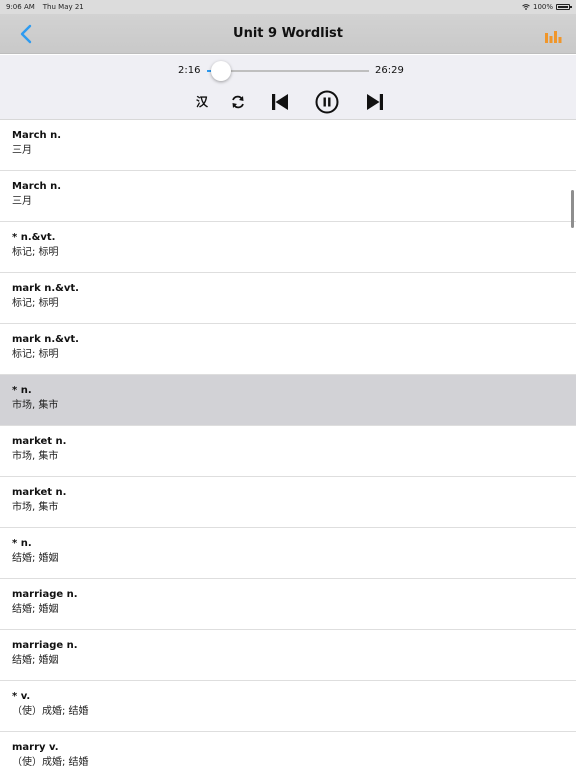  Describe the element at coordinates (238, 102) in the screenshot. I see `repeat-icon` at that location.